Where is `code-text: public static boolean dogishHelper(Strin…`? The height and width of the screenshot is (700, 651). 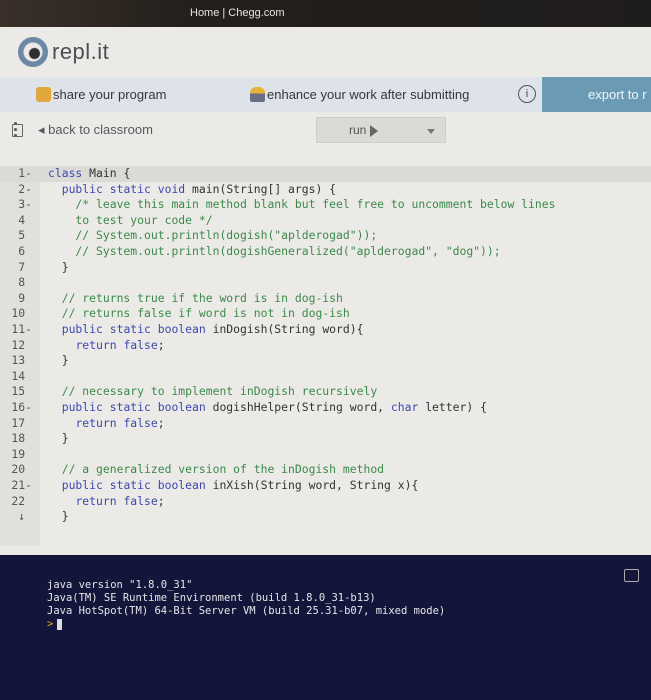
code-text: public static boolean dogishHelper(Strin… is located at coordinates (267, 408).